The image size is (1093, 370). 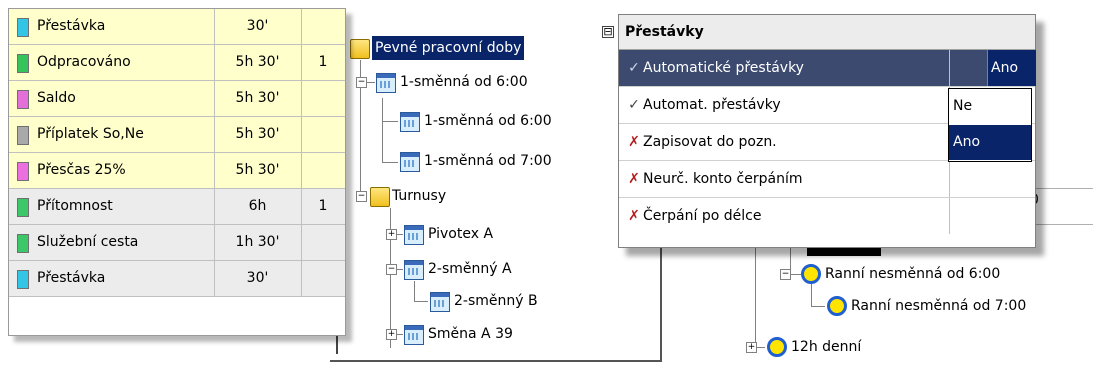 What do you see at coordinates (258, 242) in the screenshot?
I see `row-value: 1h 30'` at bounding box center [258, 242].